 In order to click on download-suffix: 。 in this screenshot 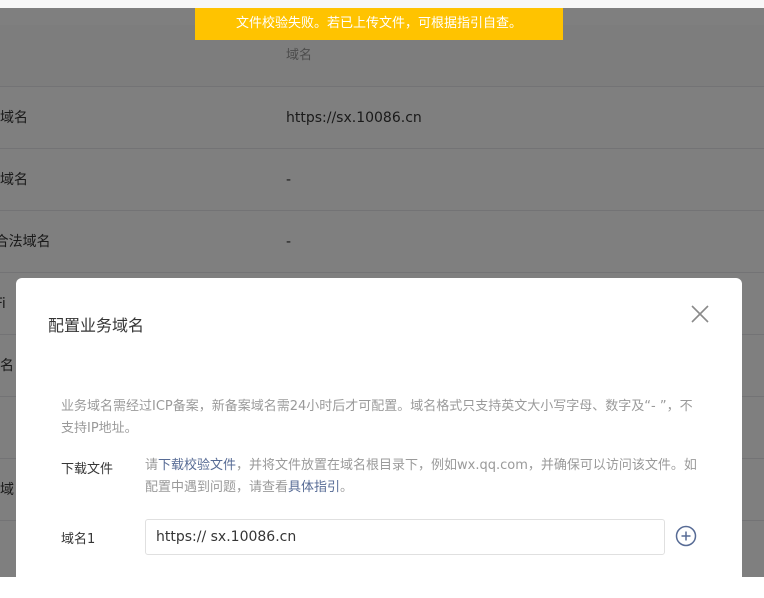, I will do `click(347, 487)`.